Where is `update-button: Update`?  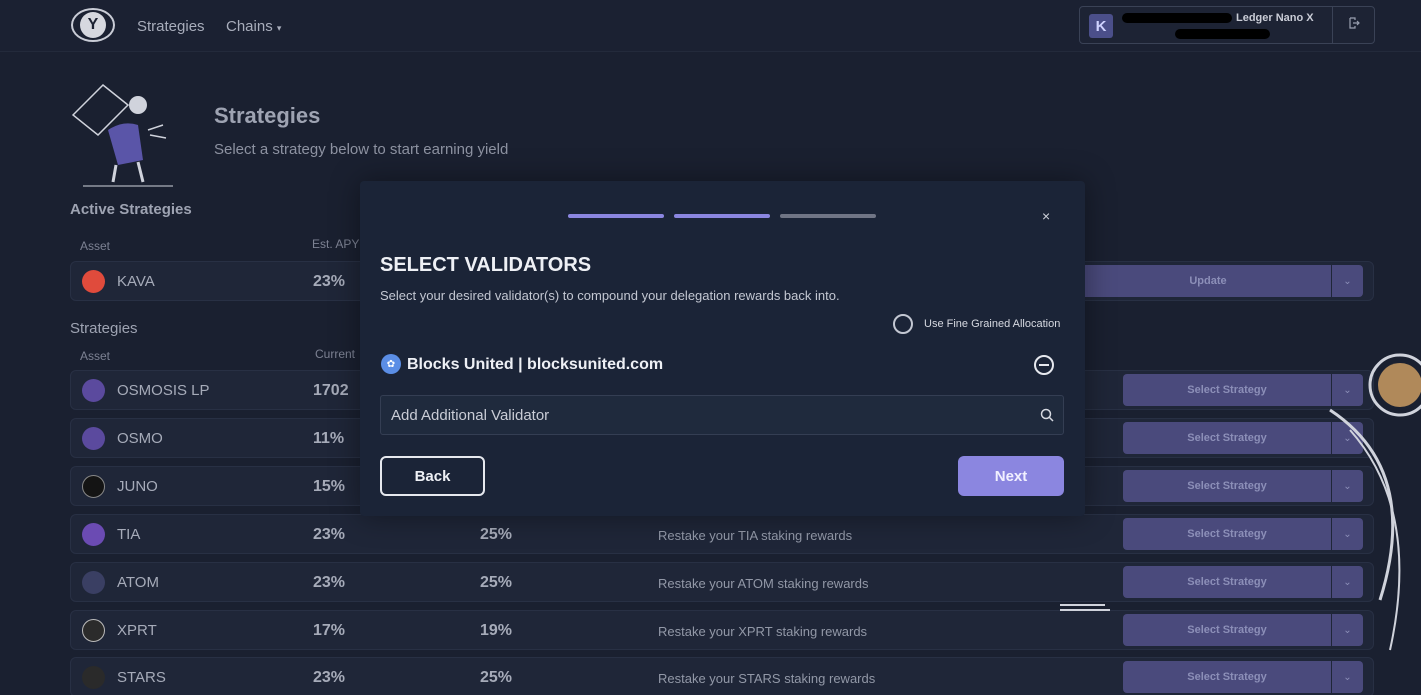 update-button: Update is located at coordinates (1208, 281).